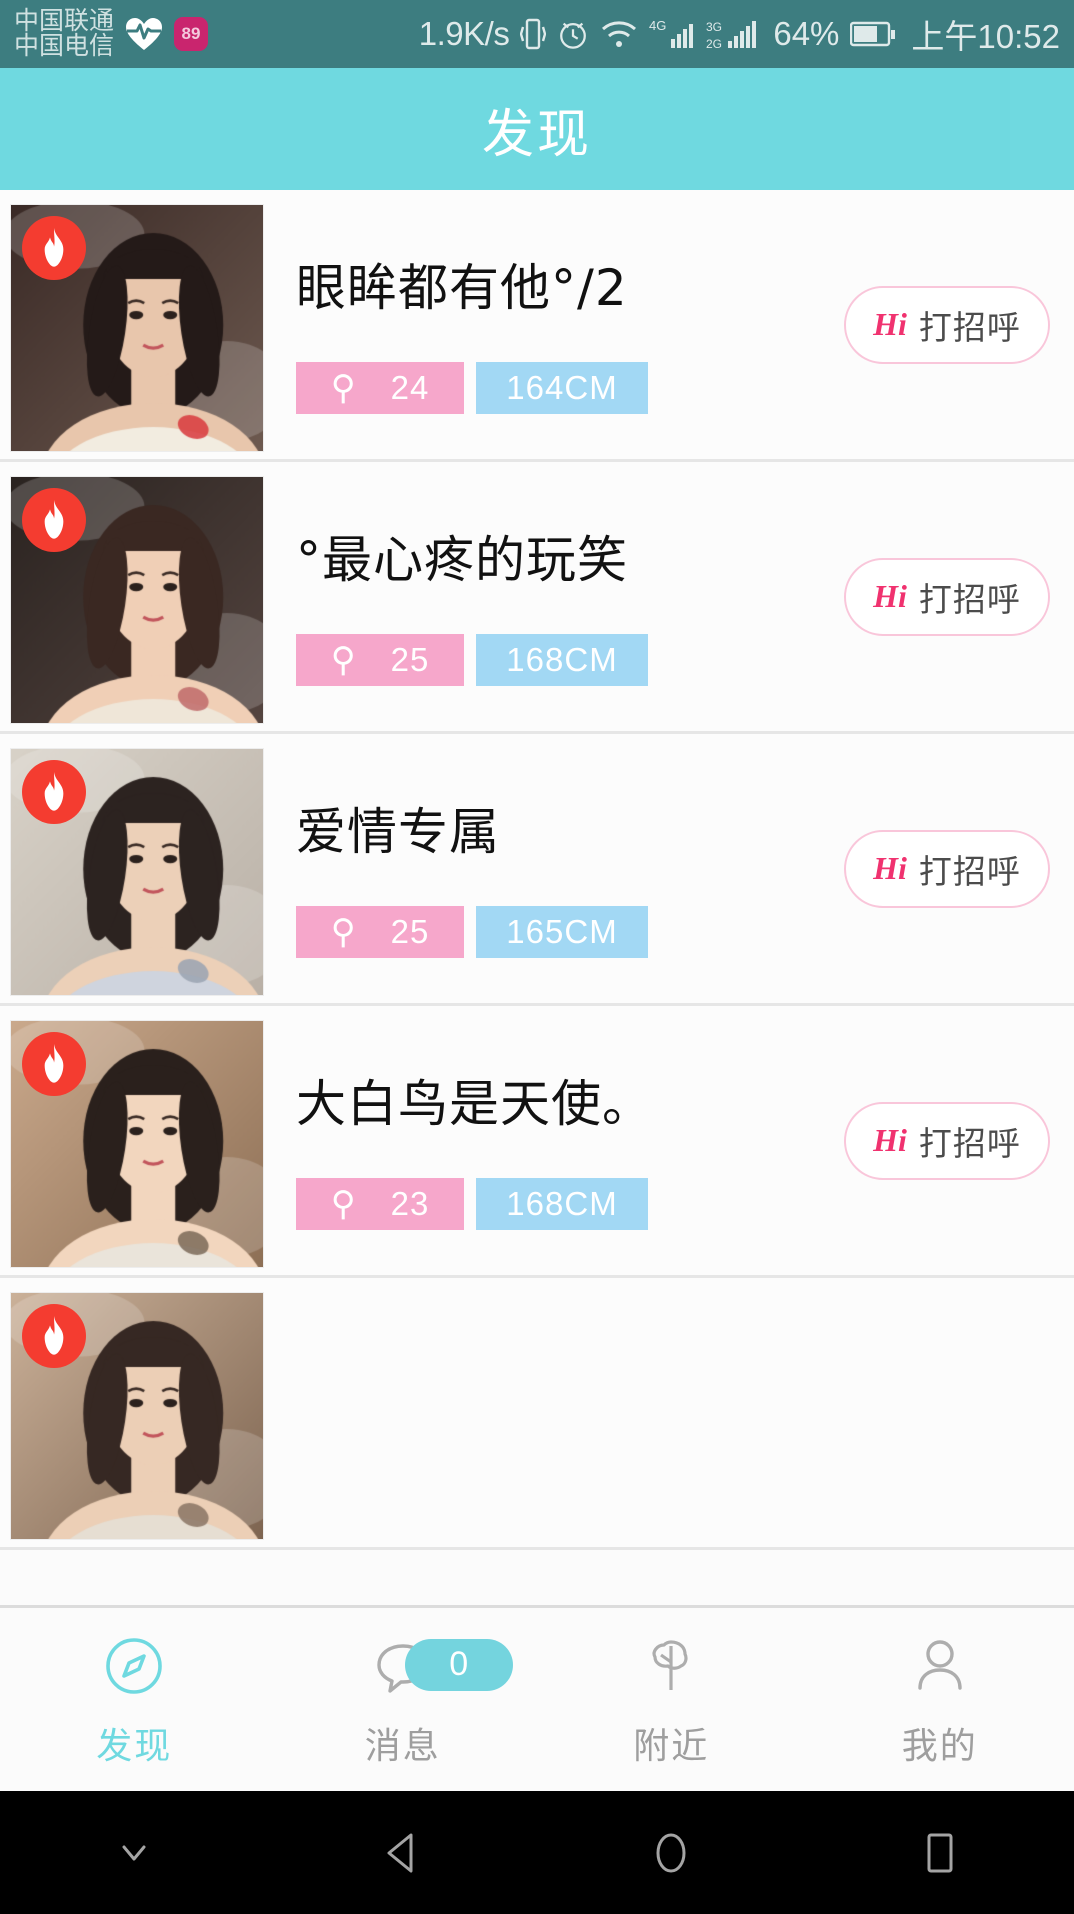 This screenshot has height=1914, width=1074. Describe the element at coordinates (410, 387) in the screenshot. I see `age-value: 24` at that location.